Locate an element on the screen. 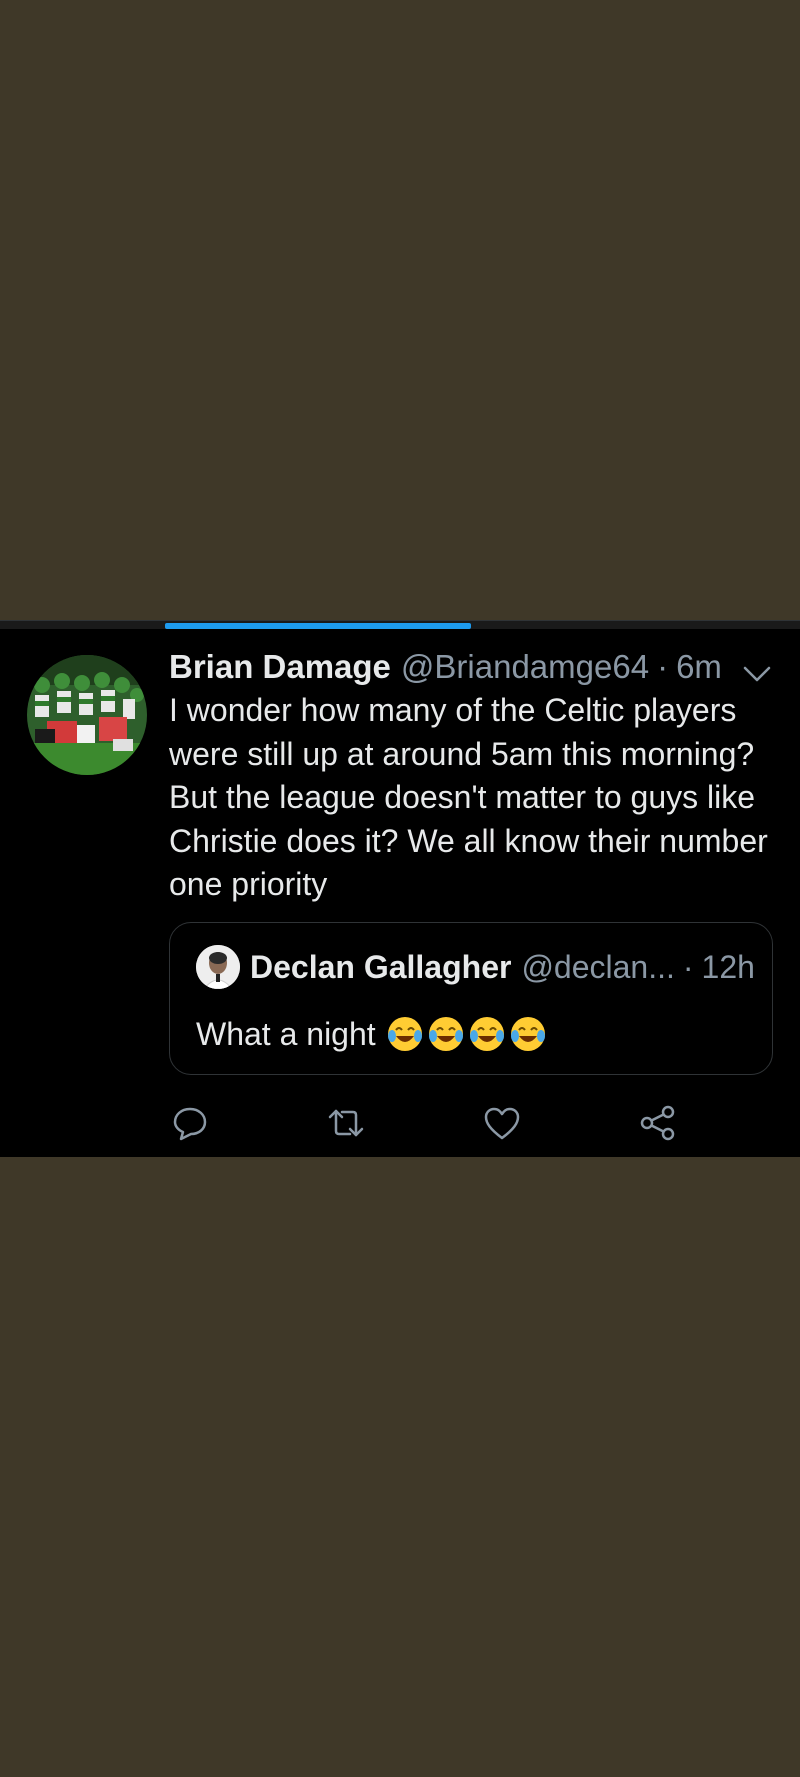  top-divider is located at coordinates (400, 624).